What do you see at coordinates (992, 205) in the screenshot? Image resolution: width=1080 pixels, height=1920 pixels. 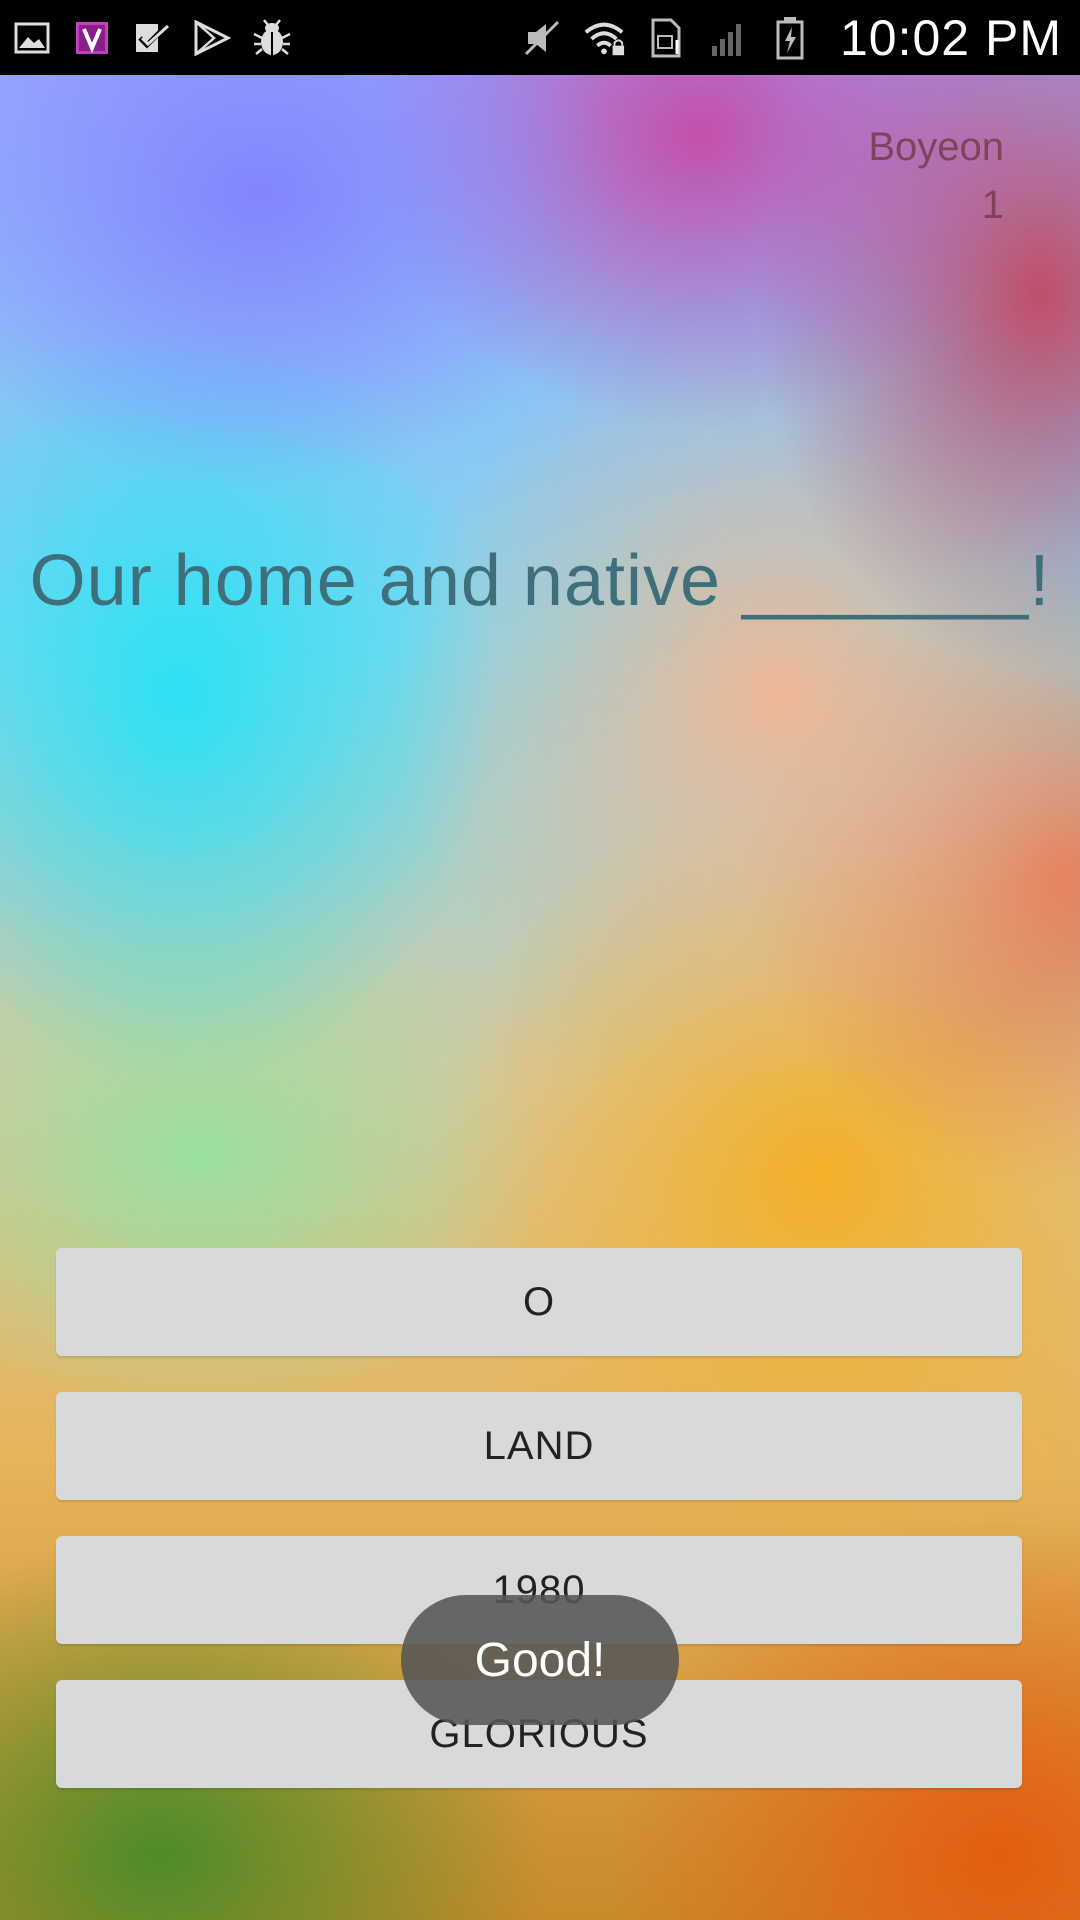 I see `player-score: 1` at bounding box center [992, 205].